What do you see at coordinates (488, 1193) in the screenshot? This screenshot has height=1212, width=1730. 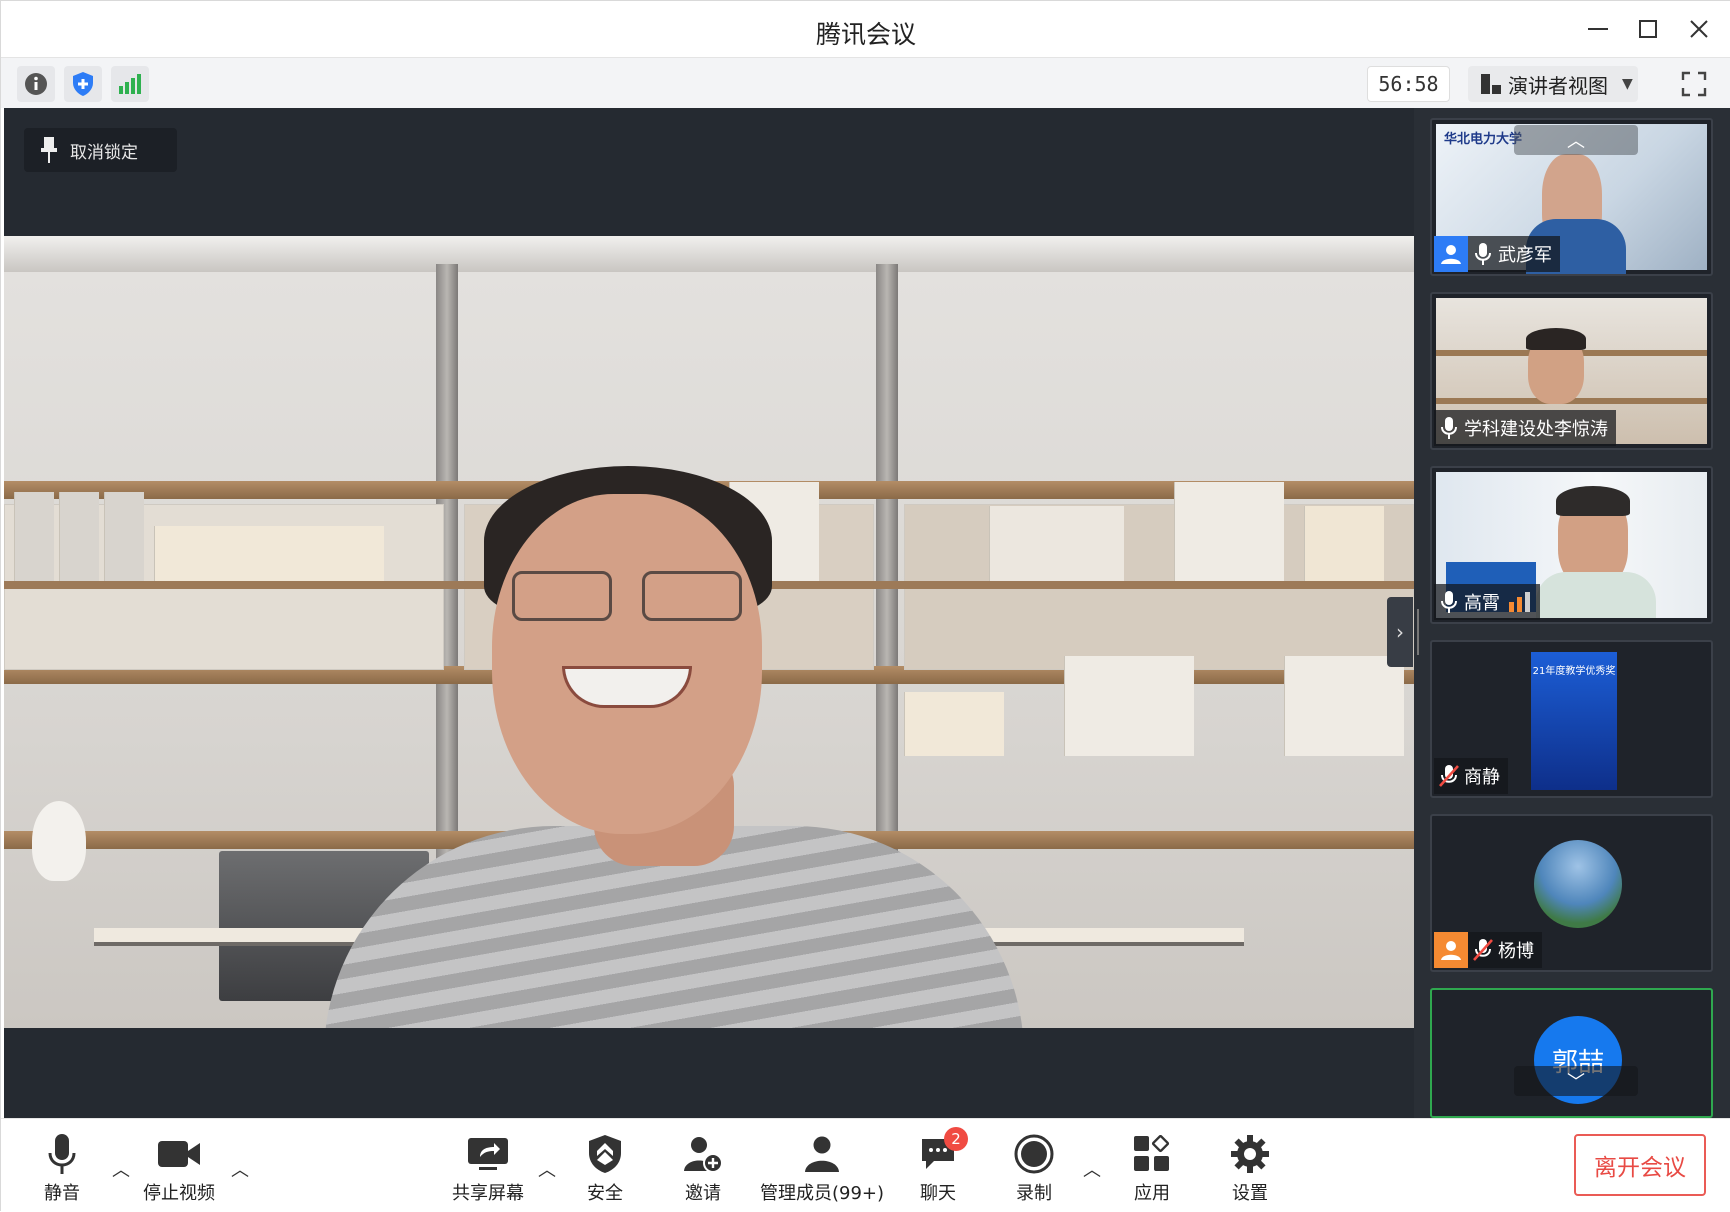 I see `share-screen-label: 共享屏幕` at bounding box center [488, 1193].